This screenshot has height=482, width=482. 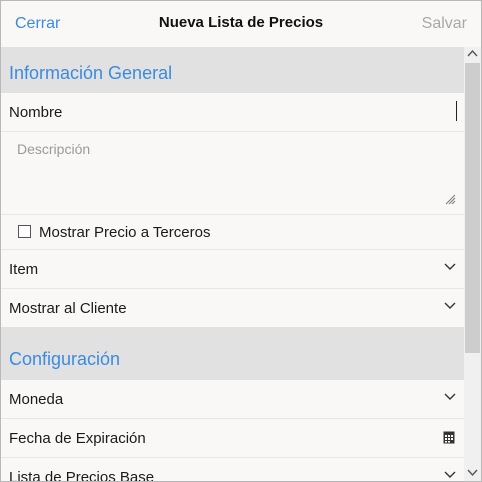 I want to click on vertical-scrollbar, so click(x=472, y=264).